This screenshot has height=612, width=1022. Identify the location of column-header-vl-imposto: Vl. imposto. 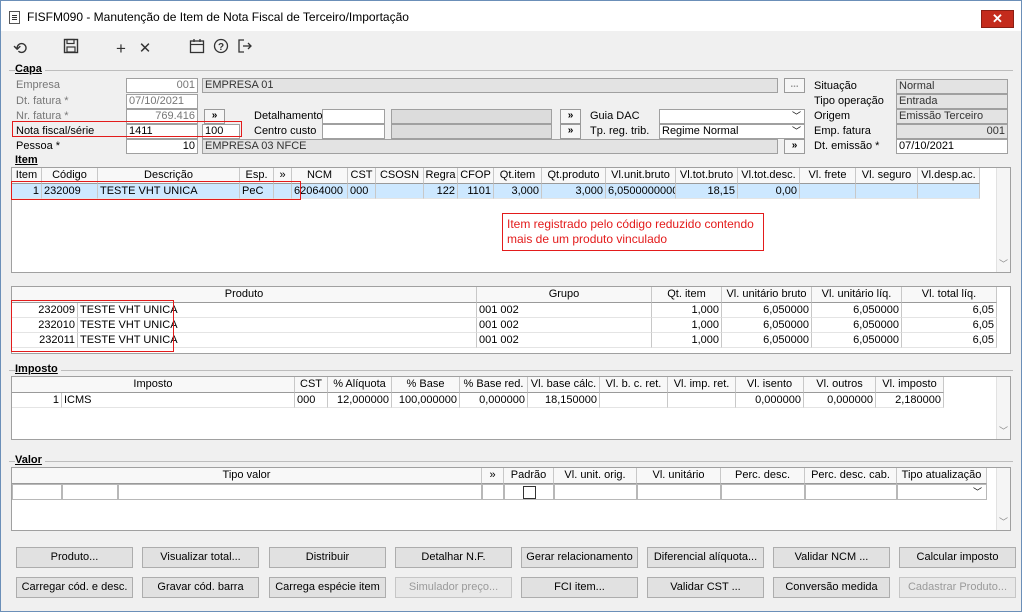
(910, 385).